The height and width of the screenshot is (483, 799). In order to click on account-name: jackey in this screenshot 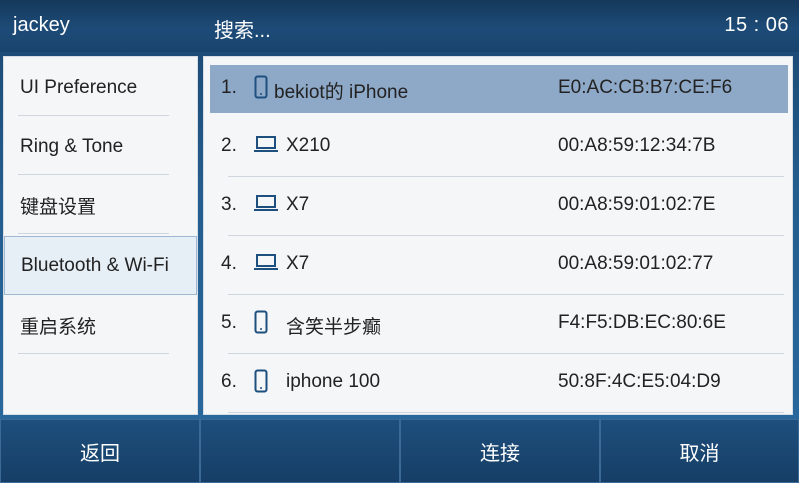, I will do `click(41, 25)`.